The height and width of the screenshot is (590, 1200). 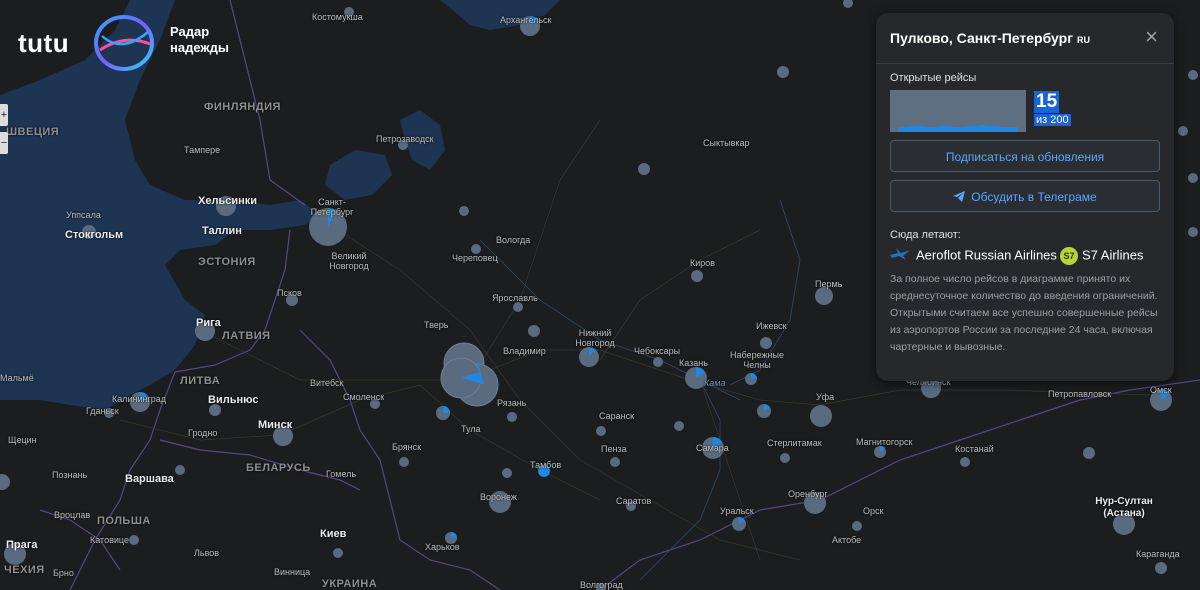 What do you see at coordinates (986, 255) in the screenshot?
I see `airline-name: Aeroflot Russian Airlines` at bounding box center [986, 255].